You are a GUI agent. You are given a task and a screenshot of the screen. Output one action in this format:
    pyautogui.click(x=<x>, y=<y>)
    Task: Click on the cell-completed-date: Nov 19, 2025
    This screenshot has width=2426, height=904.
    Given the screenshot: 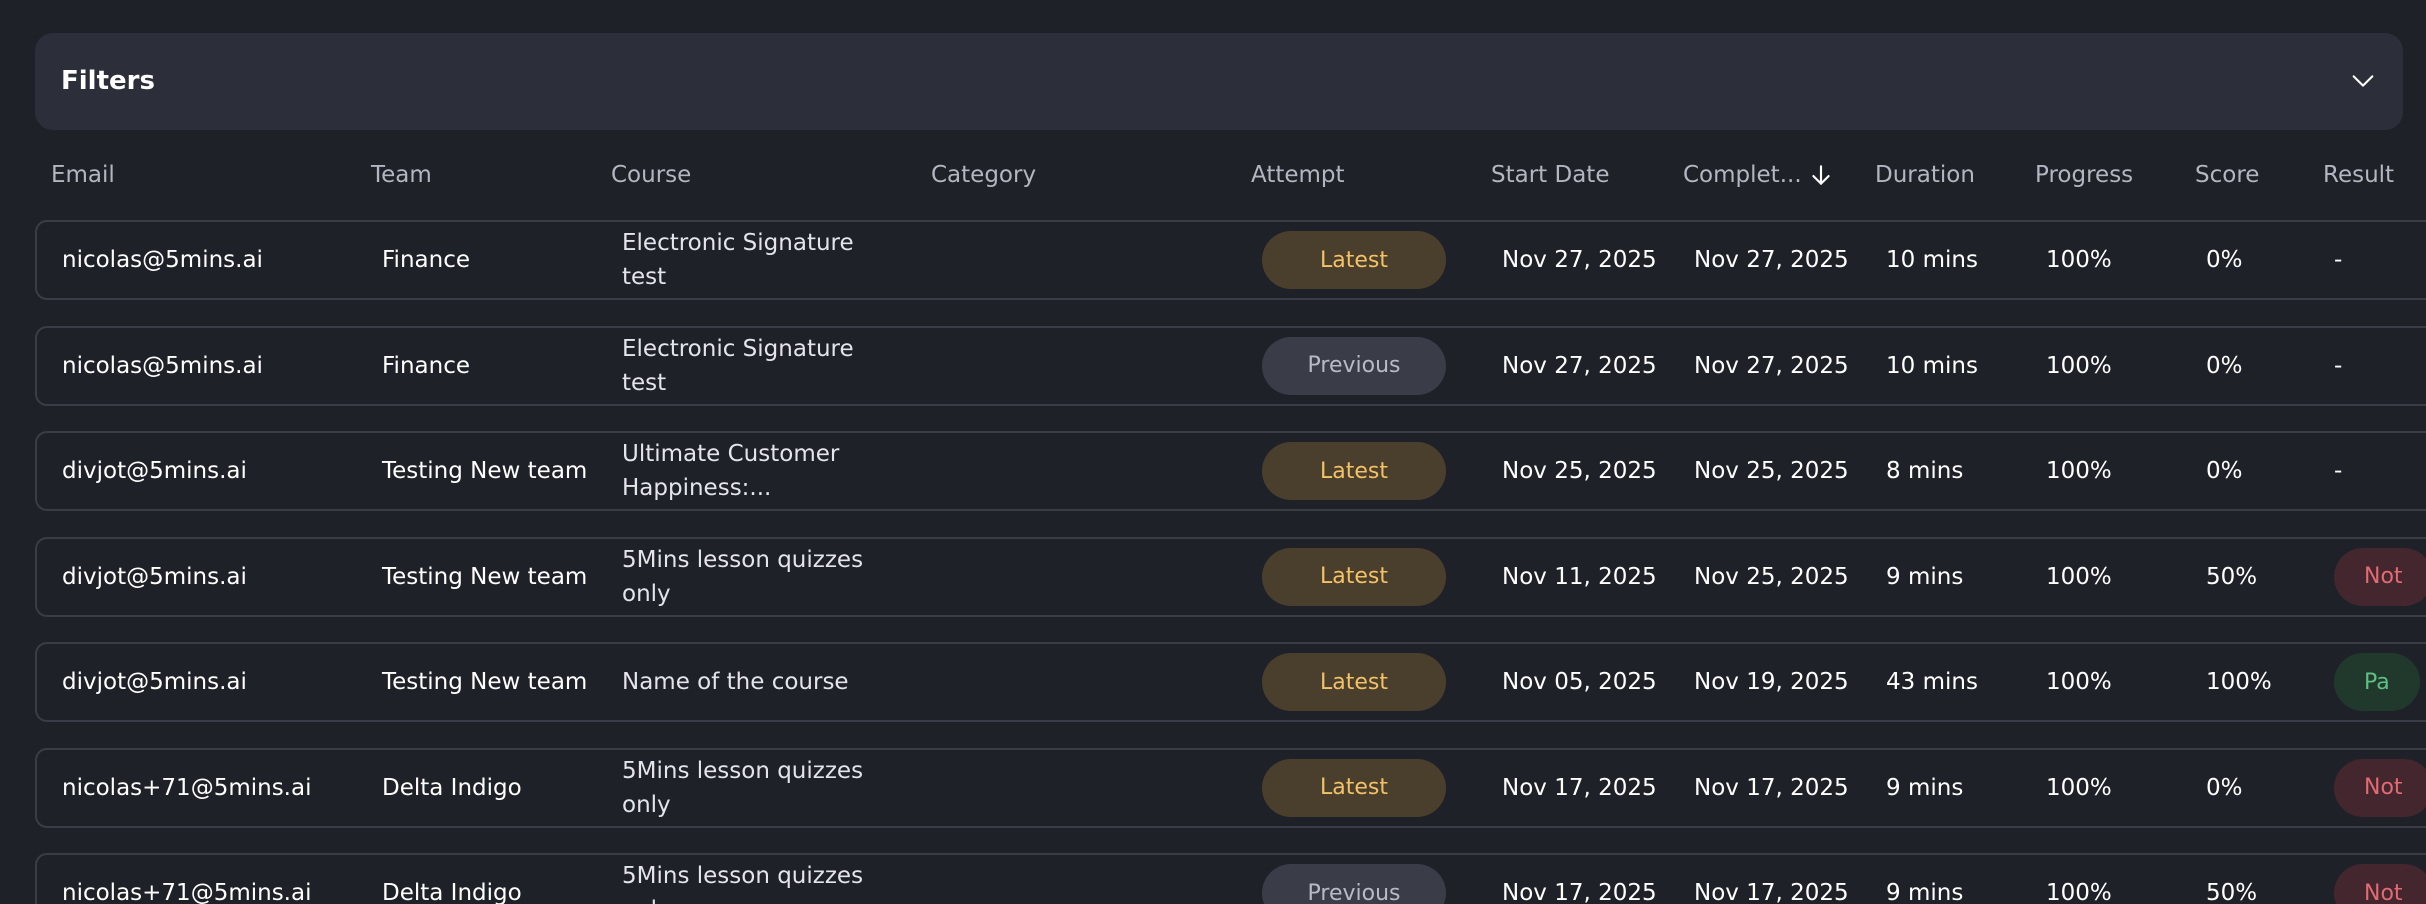 What is the action you would take?
    pyautogui.click(x=1771, y=682)
    